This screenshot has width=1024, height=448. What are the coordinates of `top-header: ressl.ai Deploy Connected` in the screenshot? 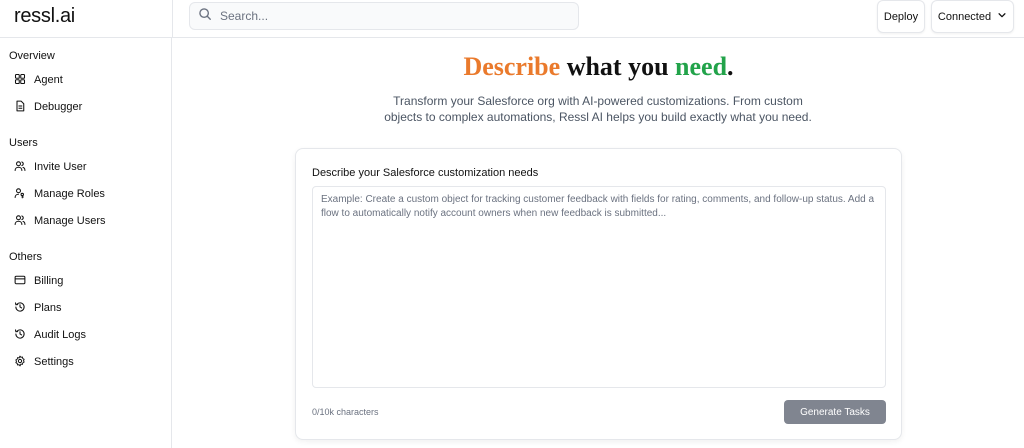 It's located at (512, 19).